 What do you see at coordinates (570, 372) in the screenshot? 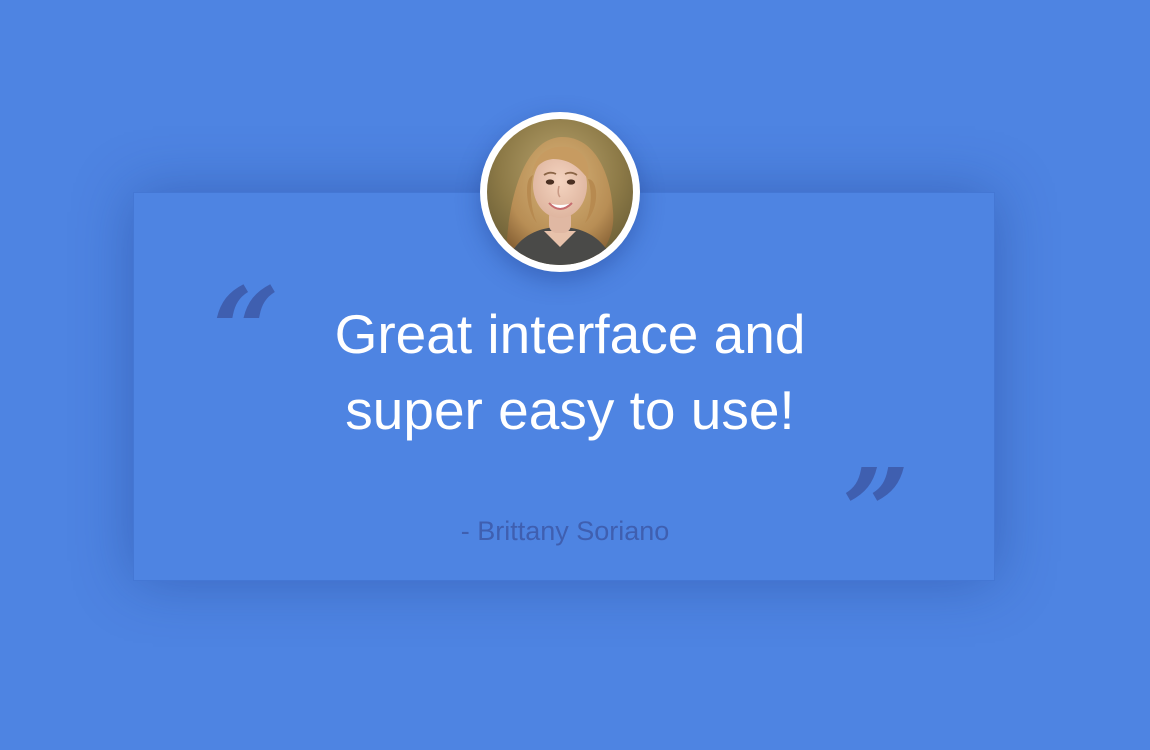
I see `testimonial-quote: Great interface and super easy to use!` at bounding box center [570, 372].